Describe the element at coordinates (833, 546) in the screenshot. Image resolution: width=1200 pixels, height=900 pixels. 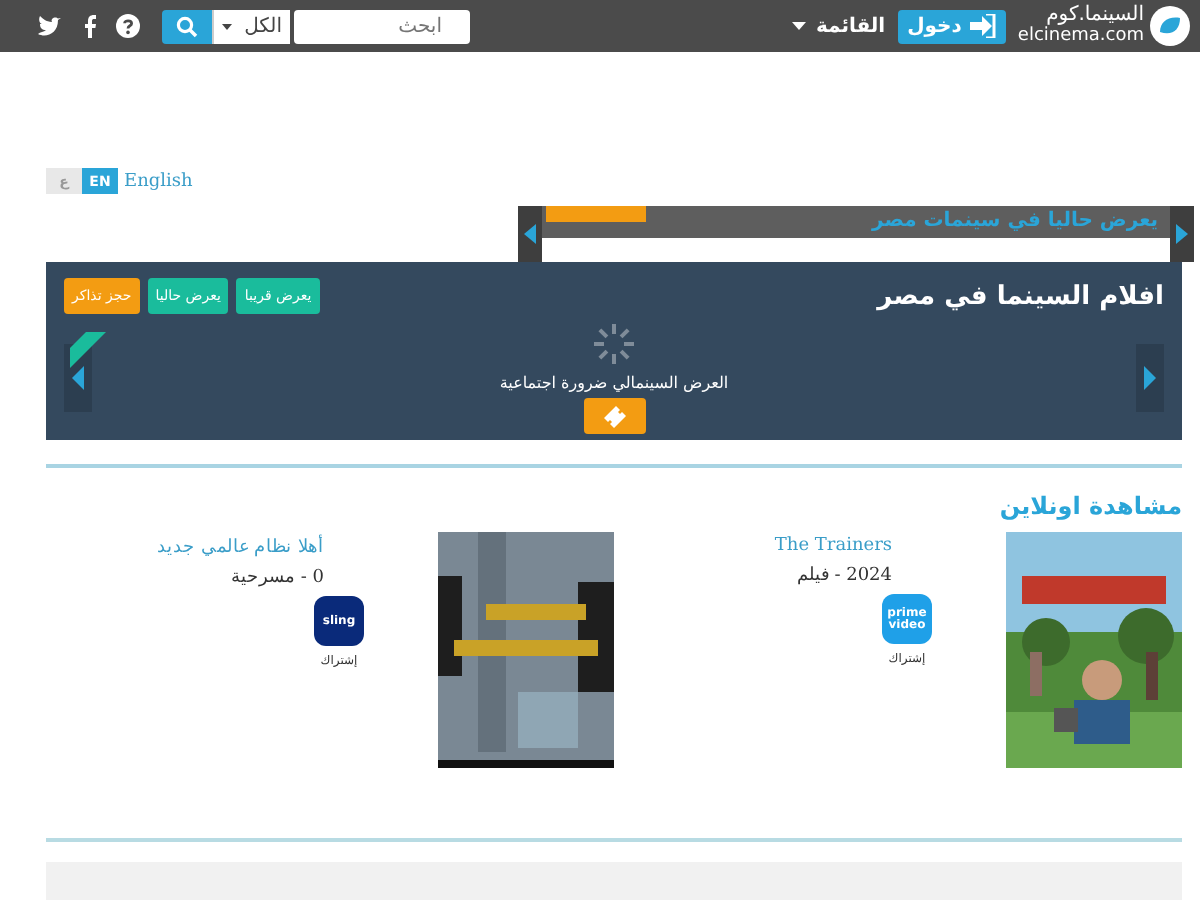
I see `title-link: The Trainers` at that location.